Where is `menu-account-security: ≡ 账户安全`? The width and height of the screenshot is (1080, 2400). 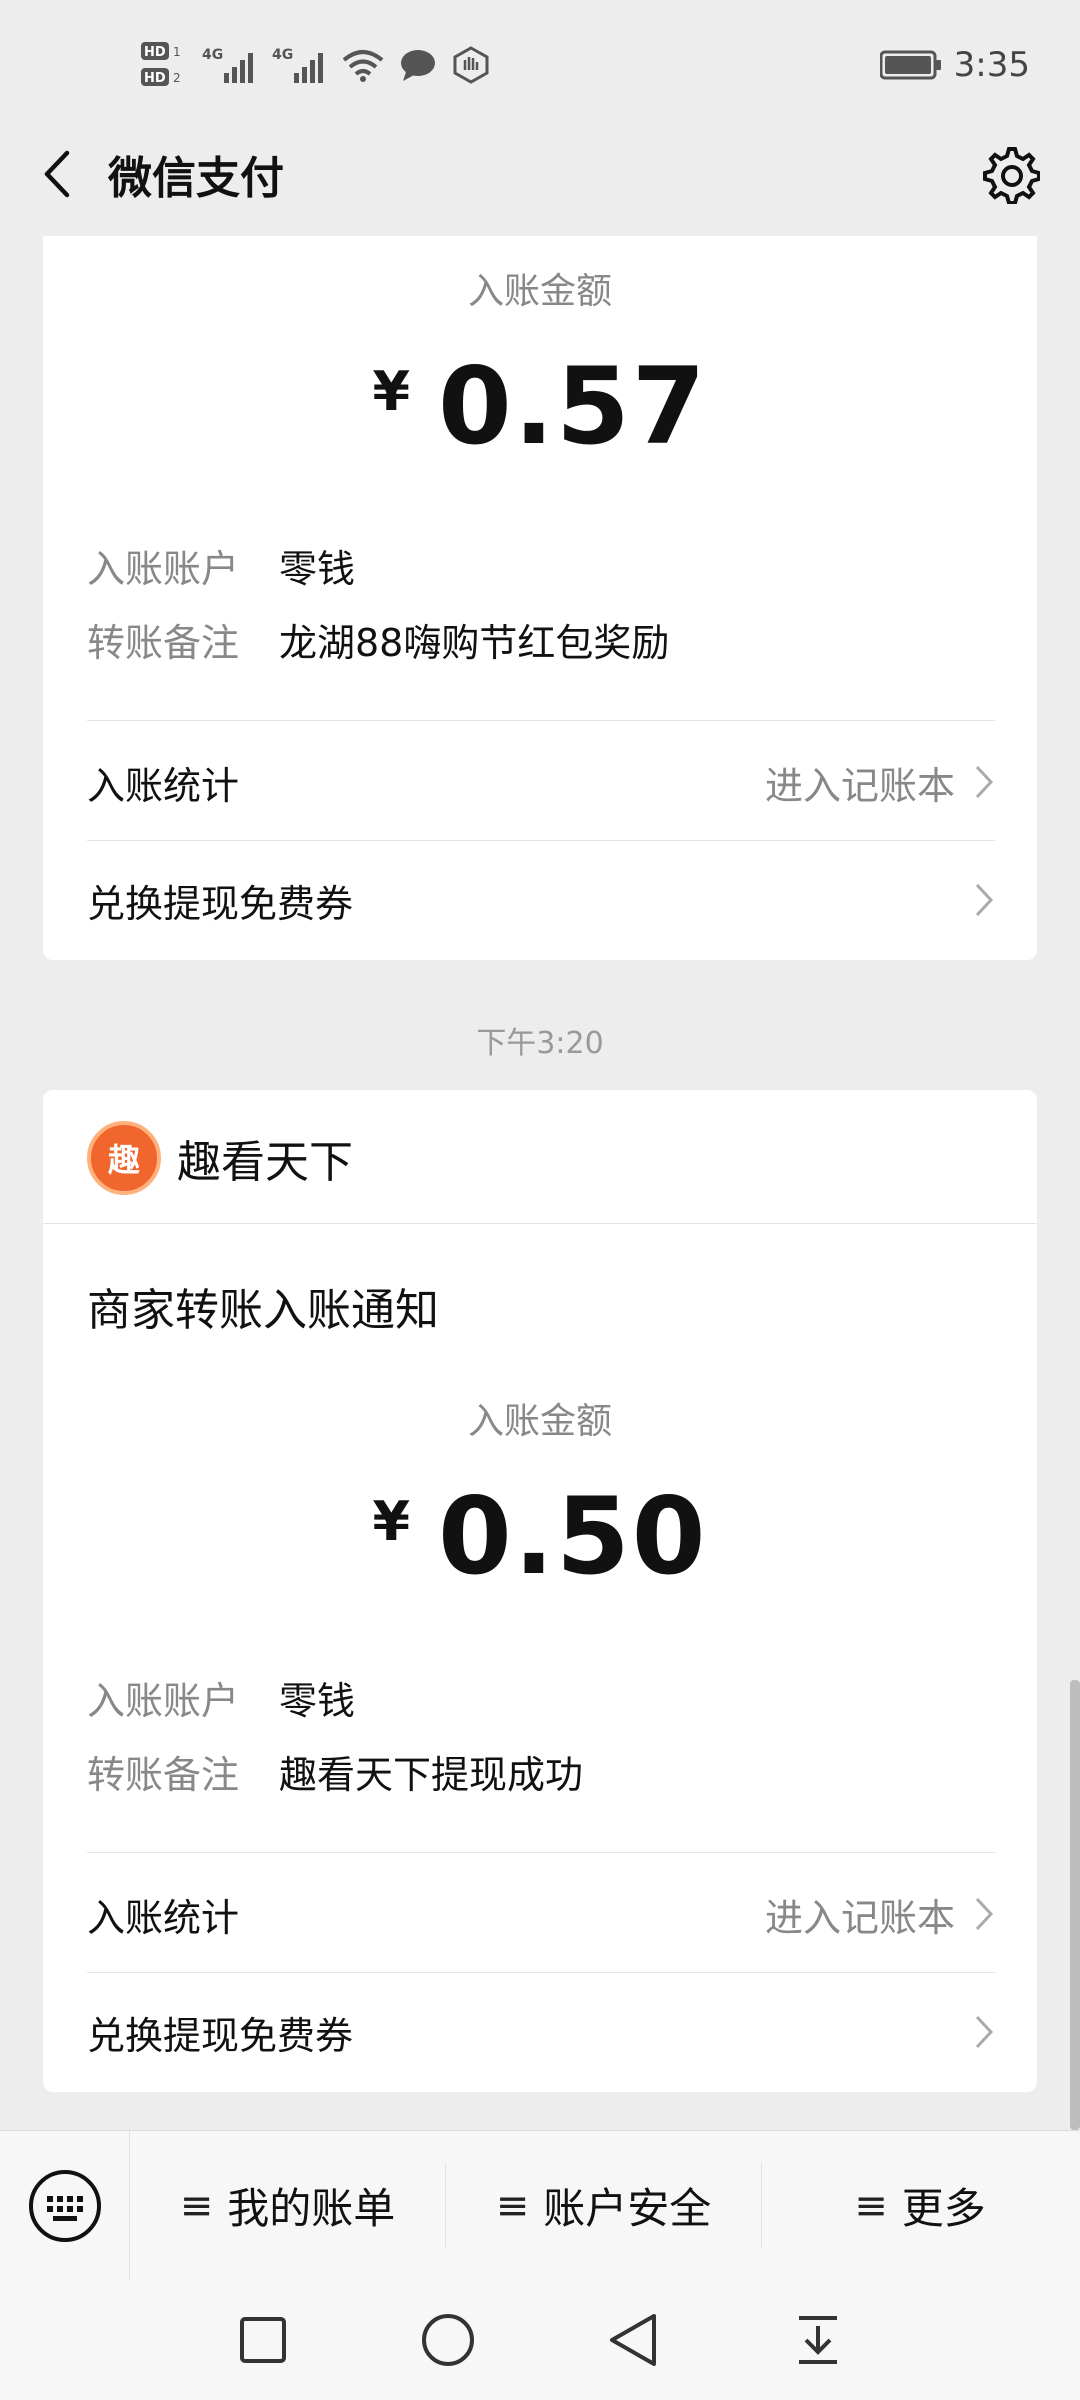 menu-account-security: ≡ 账户安全 is located at coordinates (604, 2205).